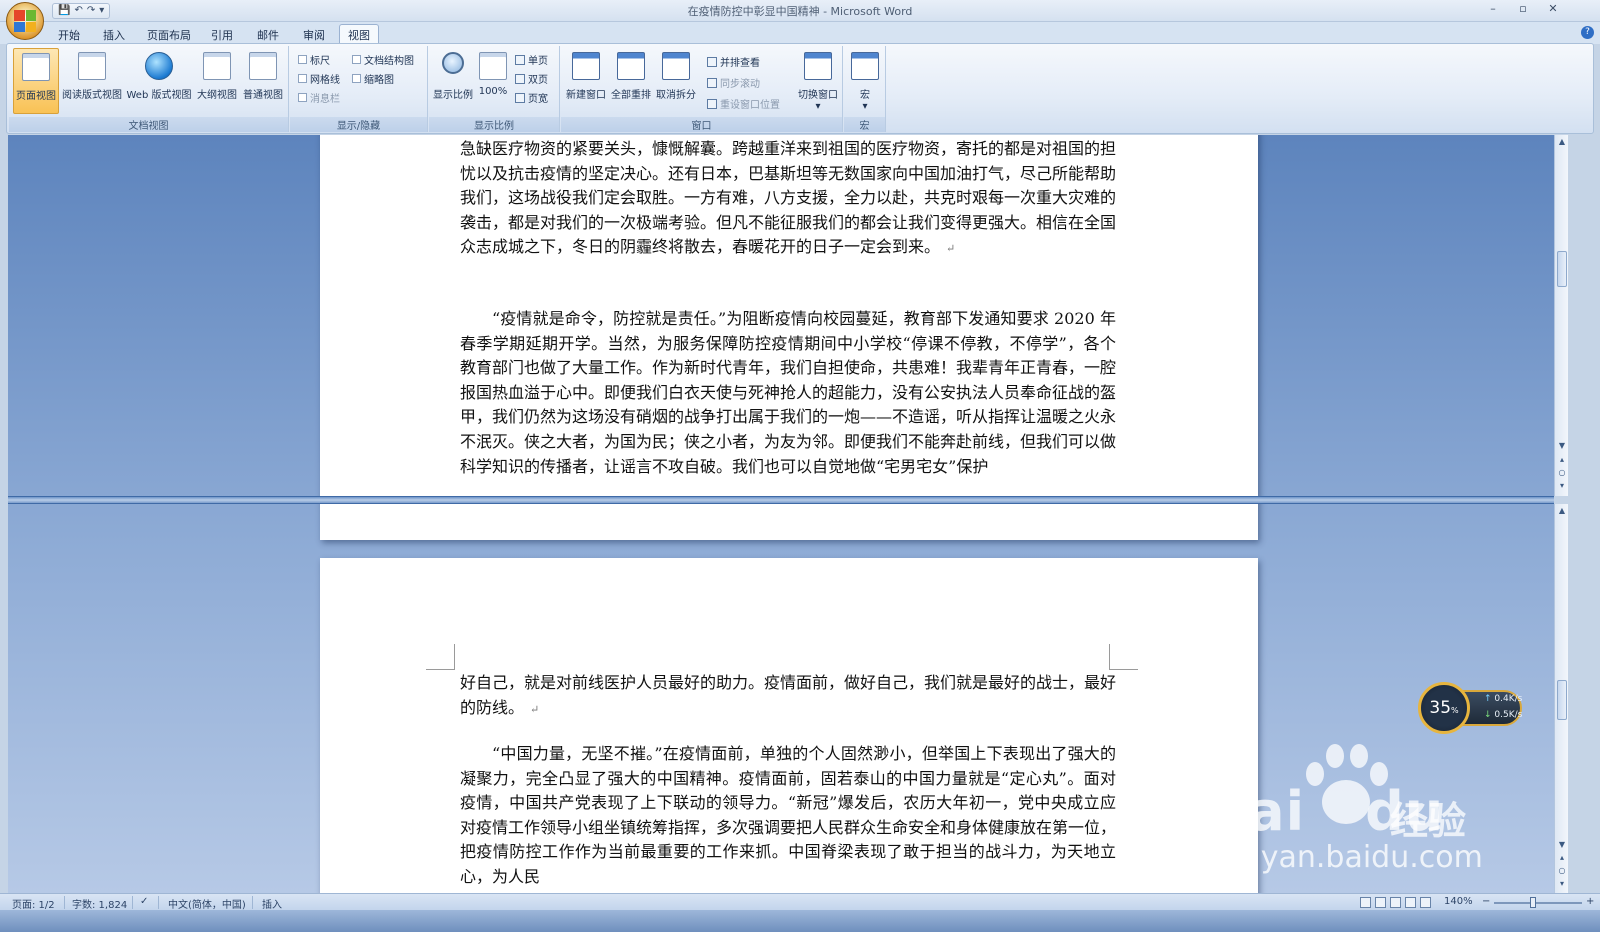 Image resolution: width=1600 pixels, height=932 pixels. I want to click on tab-insert: 插入, so click(114, 35).